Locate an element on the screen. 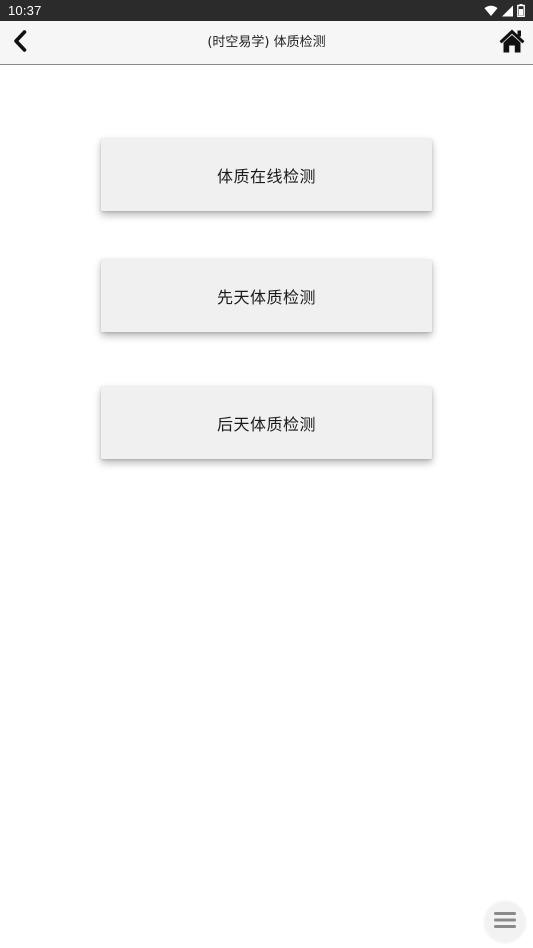 The width and height of the screenshot is (533, 948). acquired-constitution-test-button: 后天体质检测 is located at coordinates (266, 422).